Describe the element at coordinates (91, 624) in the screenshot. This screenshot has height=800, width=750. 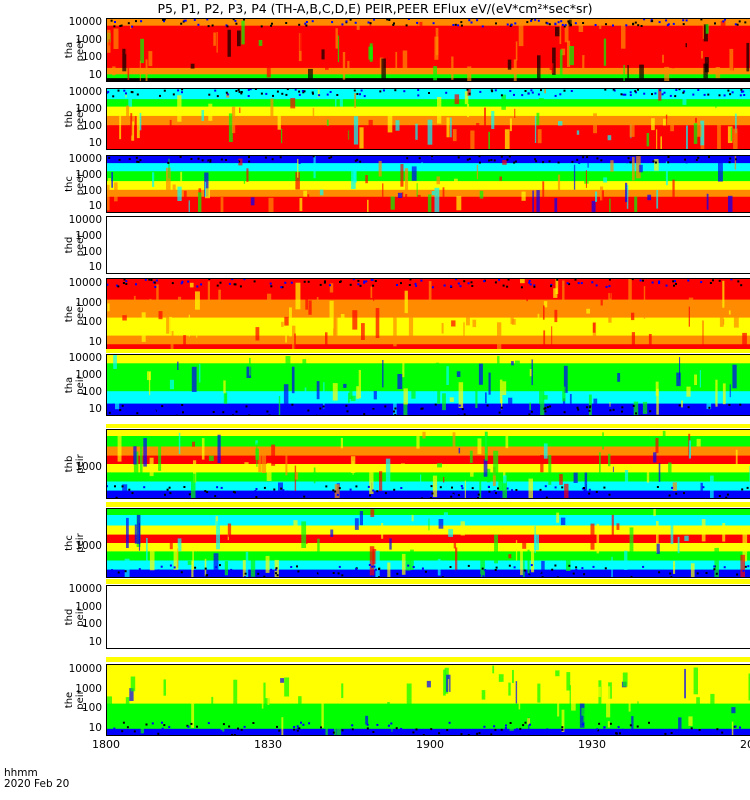
I see `y-tick-label: 100` at that location.